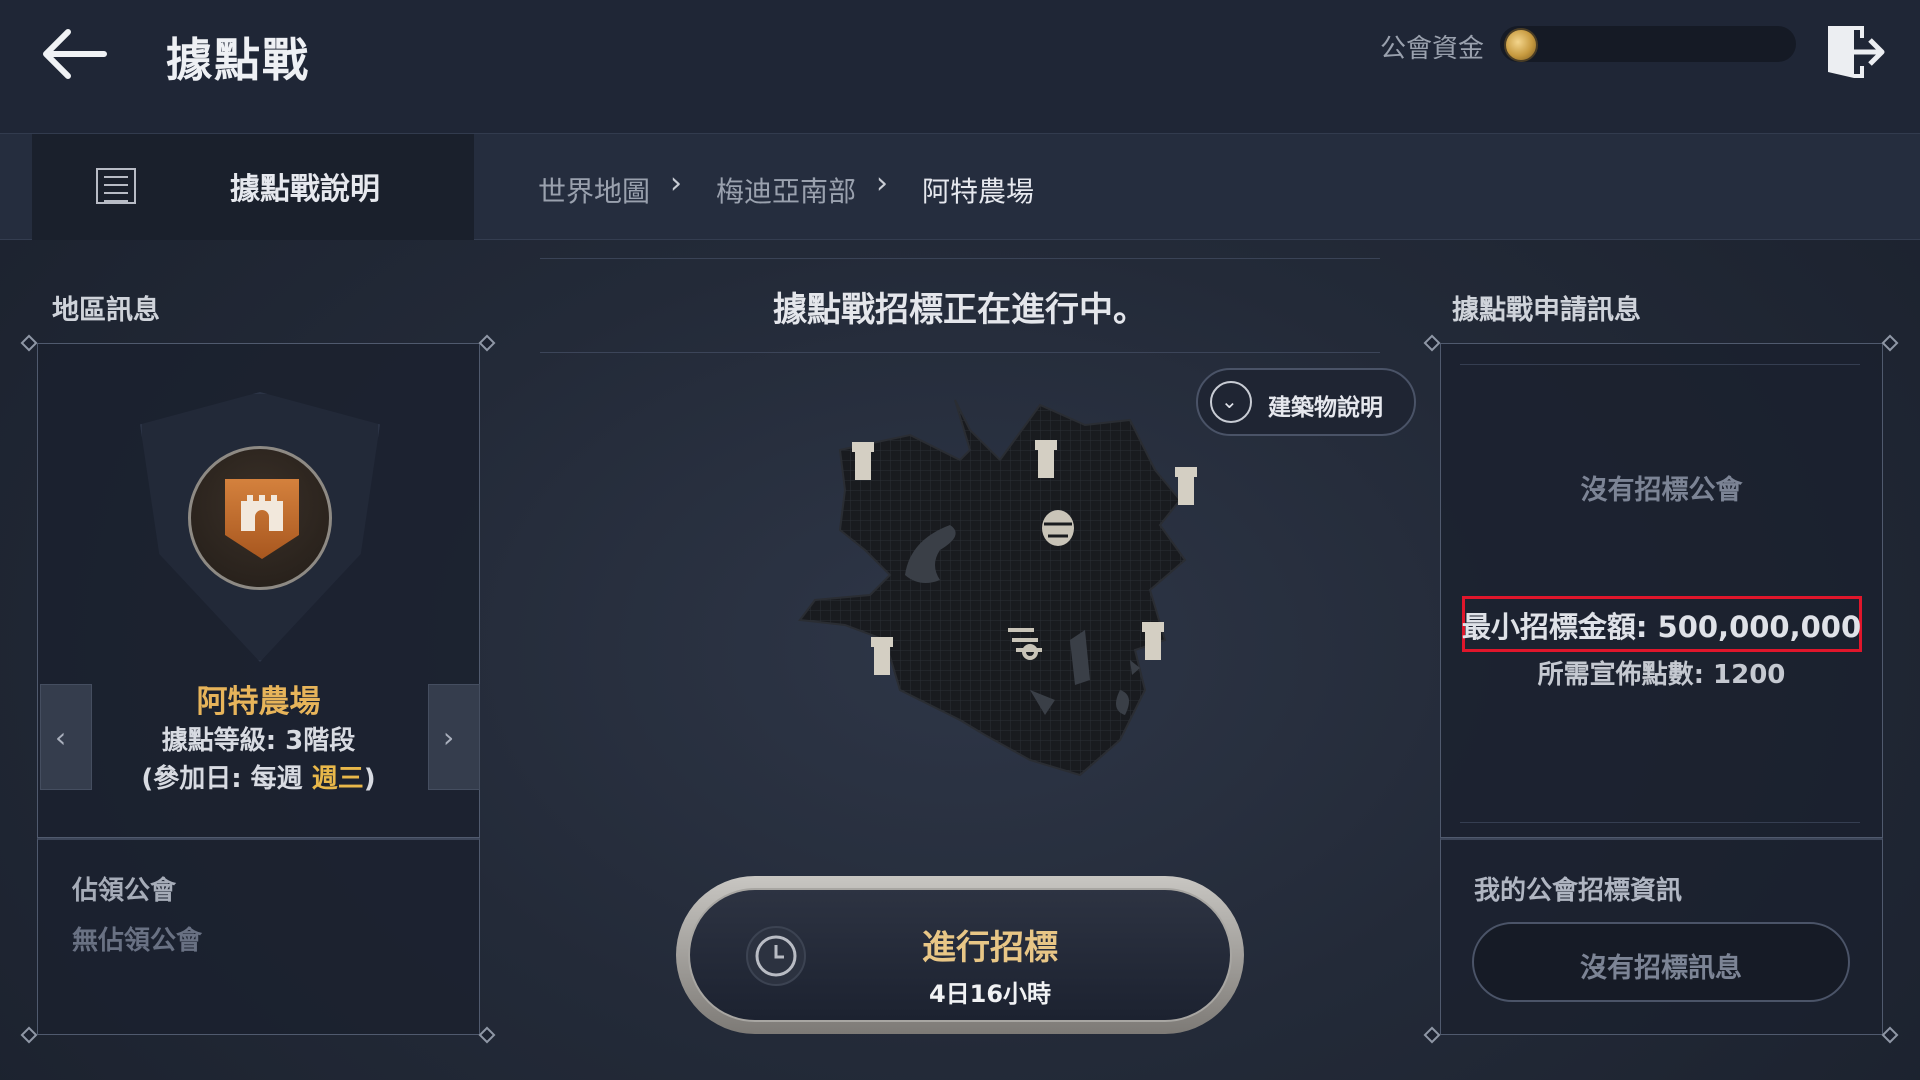  I want to click on place-bid-button: 進行招標 4日16小時, so click(960, 955).